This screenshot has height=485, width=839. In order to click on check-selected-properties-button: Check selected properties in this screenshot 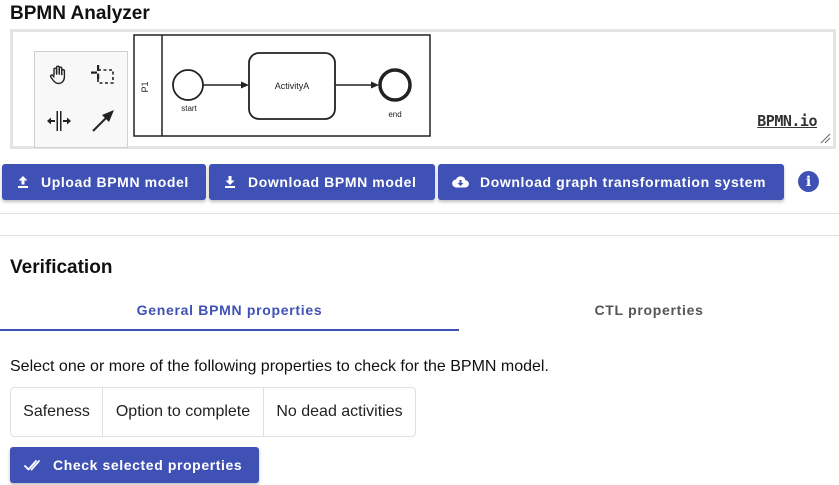, I will do `click(134, 465)`.